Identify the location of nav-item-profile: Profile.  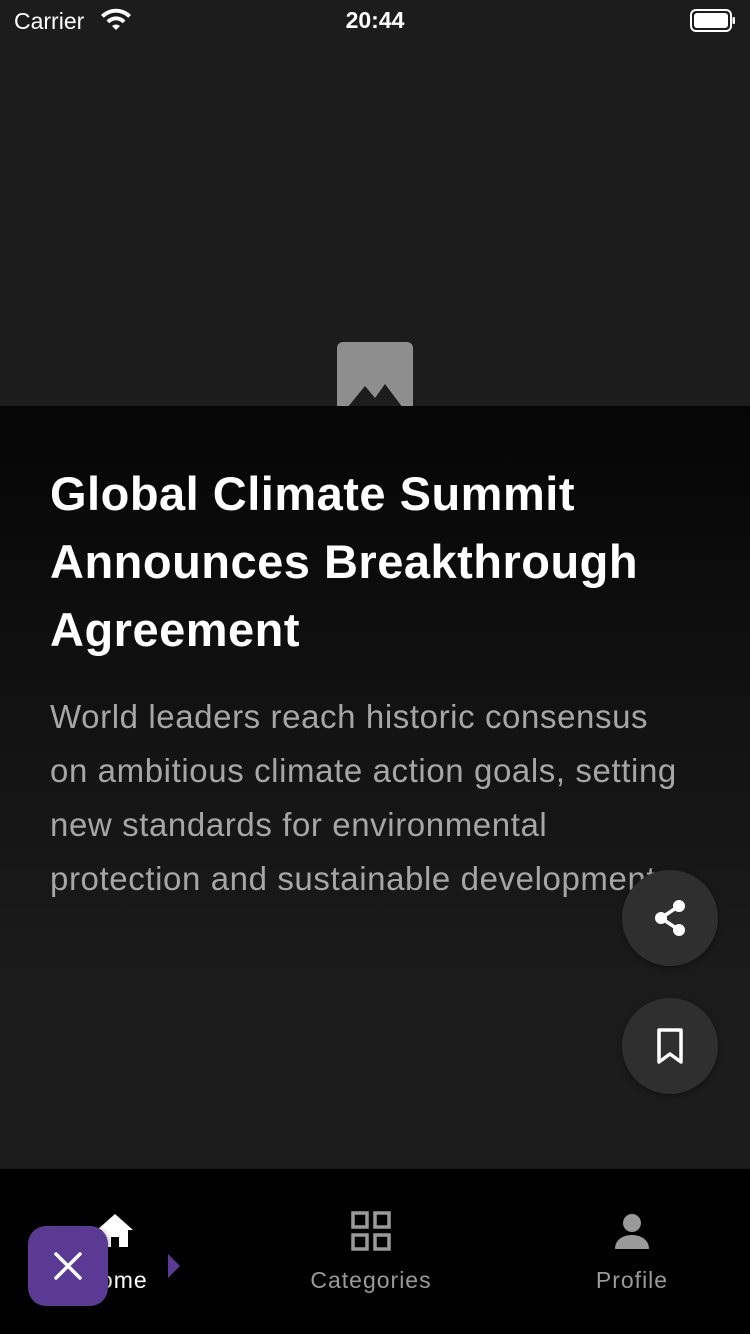
(628, 1251).